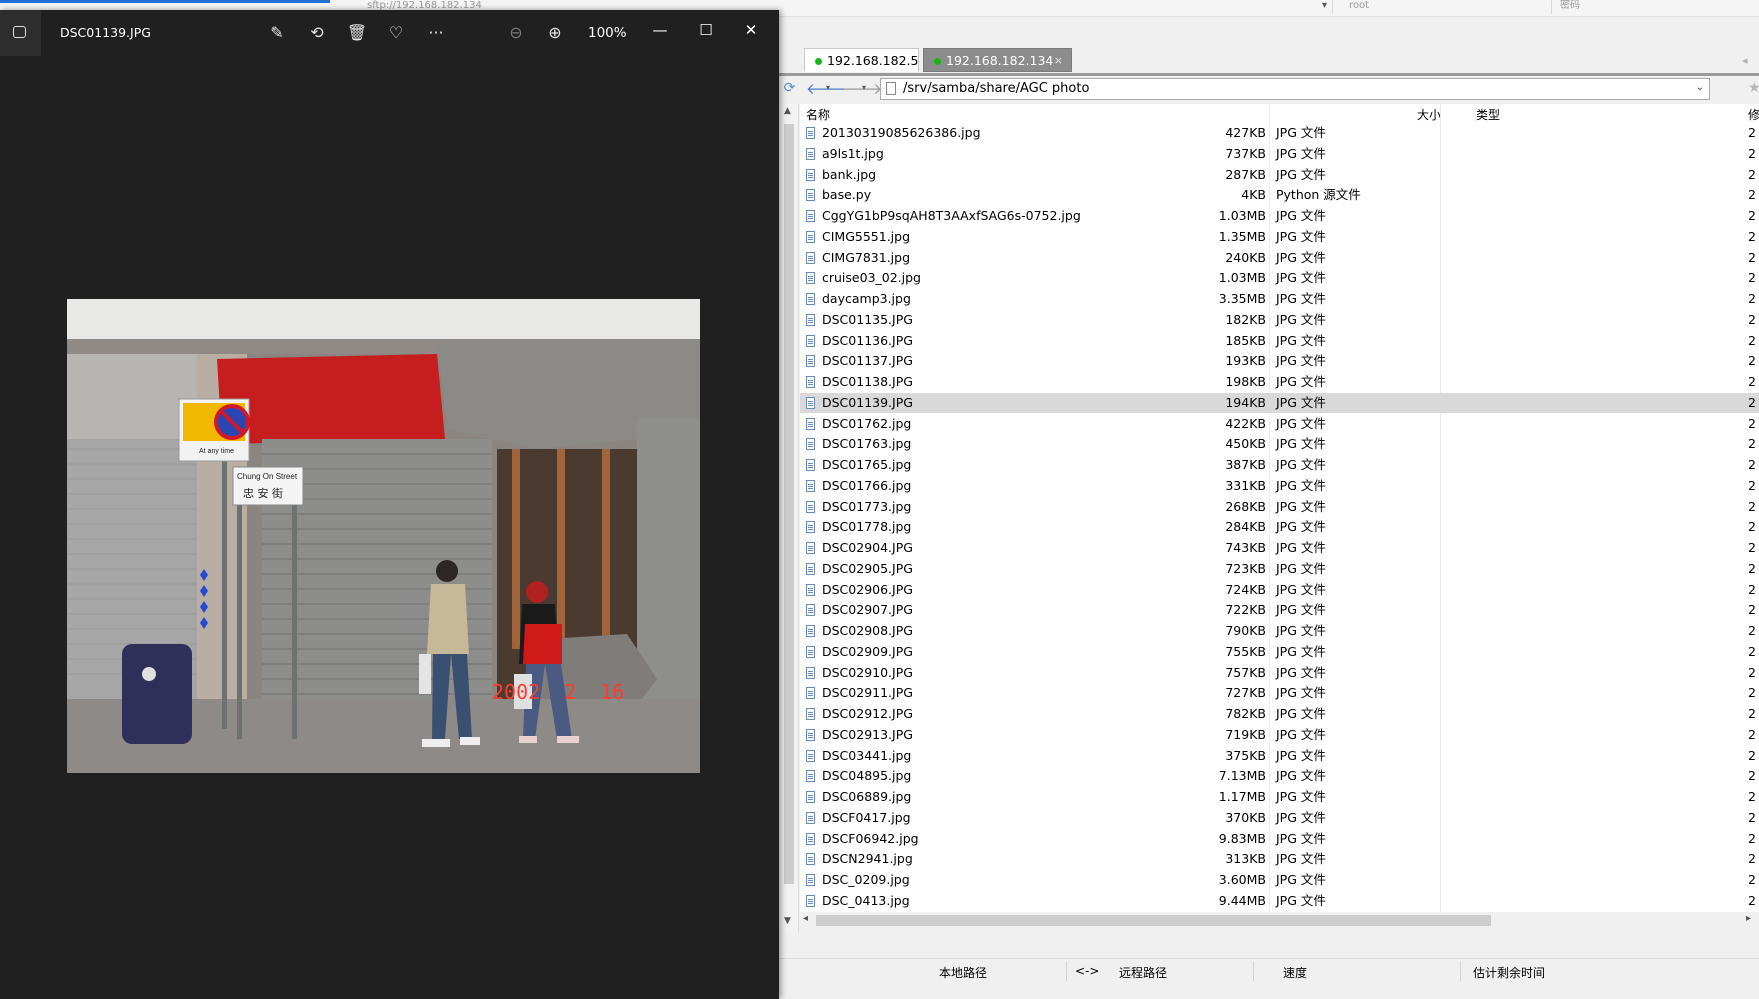 Image resolution: width=1759 pixels, height=999 pixels. Describe the element at coordinates (867, 548) in the screenshot. I see `file-name: DSC02904.JPG` at that location.